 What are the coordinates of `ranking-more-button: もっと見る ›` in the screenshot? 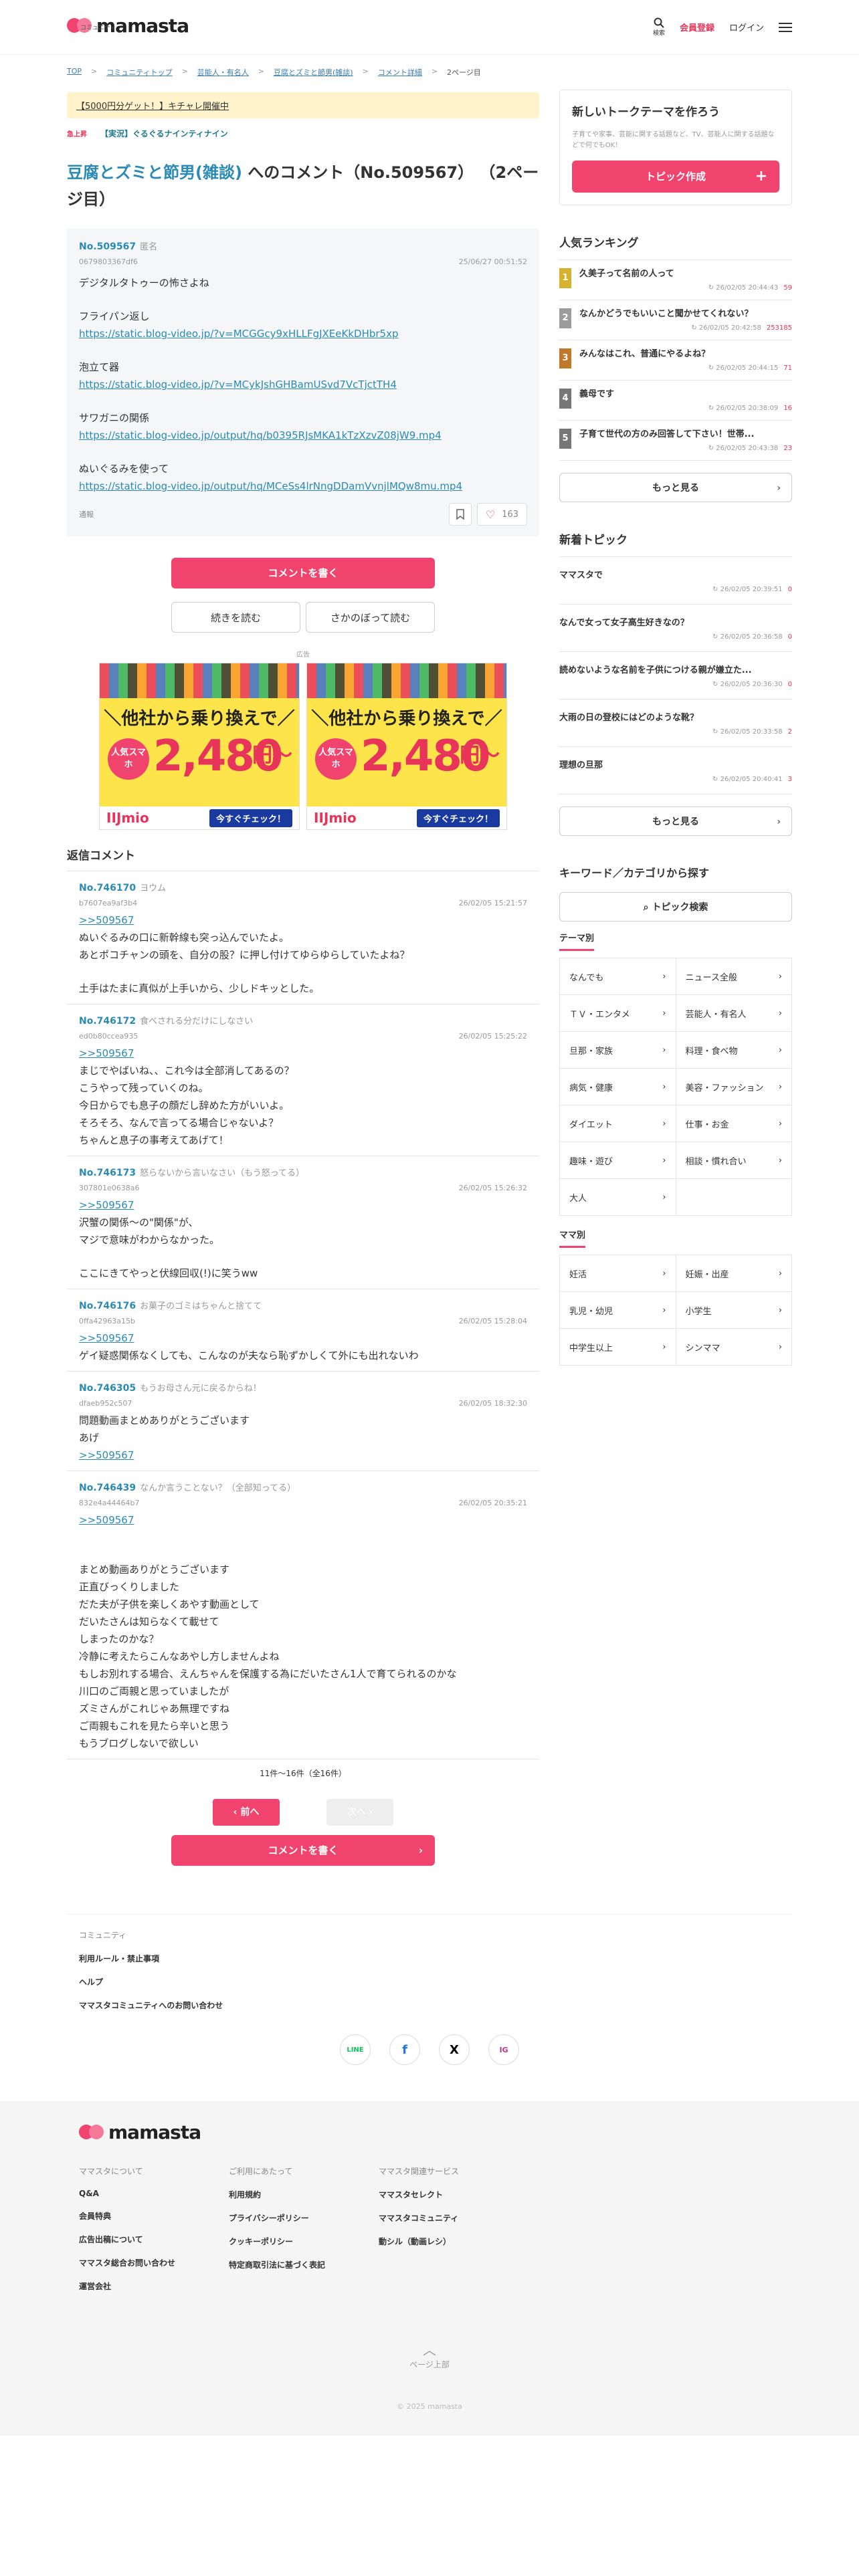 It's located at (676, 488).